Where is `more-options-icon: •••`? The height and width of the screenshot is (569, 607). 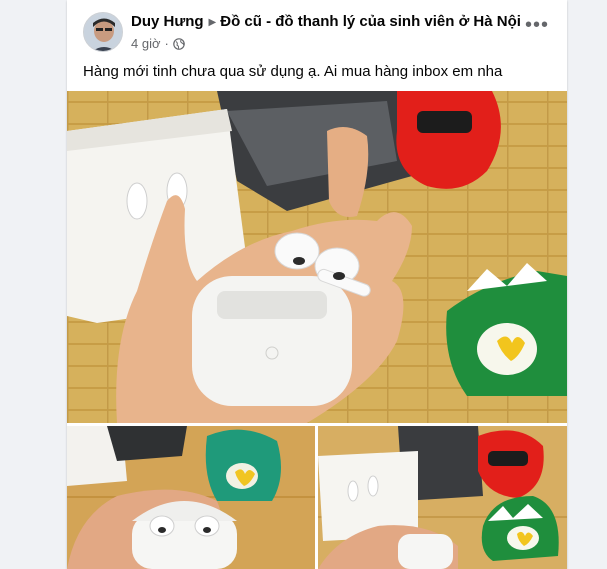
more-options-icon: ••• is located at coordinates (537, 27).